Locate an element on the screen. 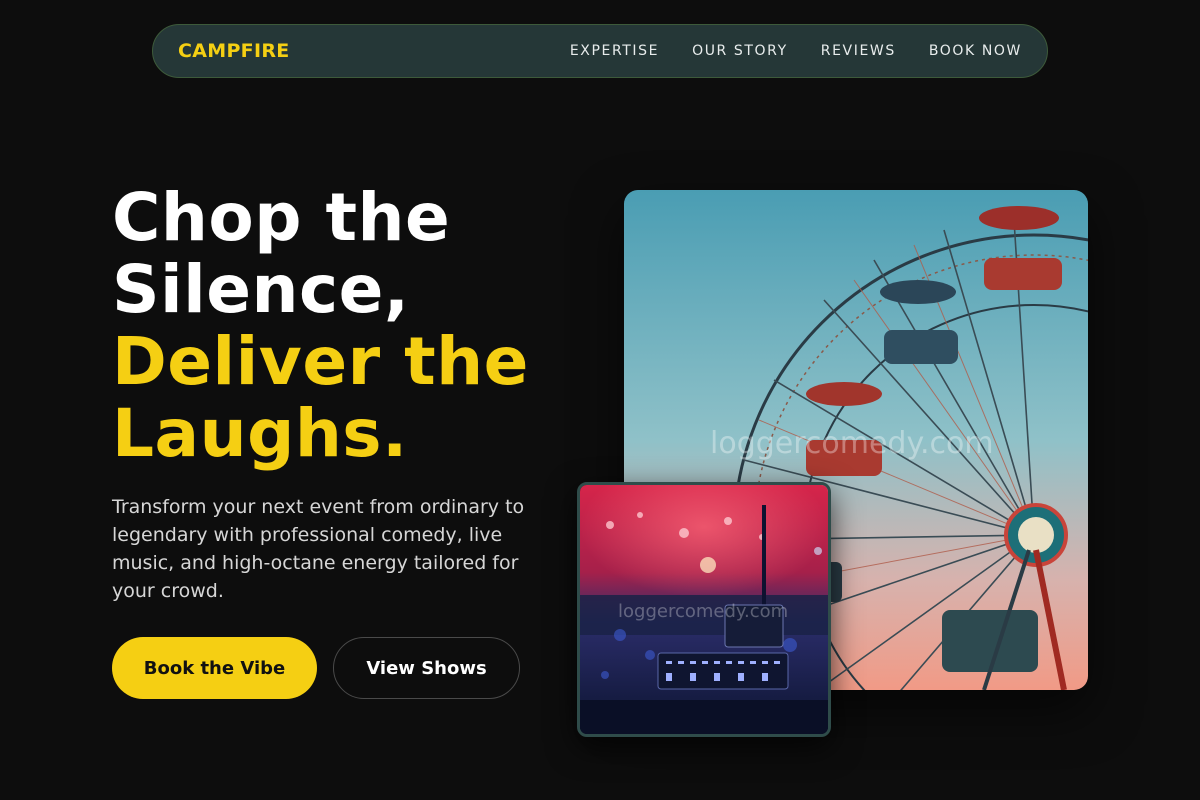 Image resolution: width=1200 pixels, height=800 pixels. headline-line-4: Laughs. is located at coordinates (260, 433).